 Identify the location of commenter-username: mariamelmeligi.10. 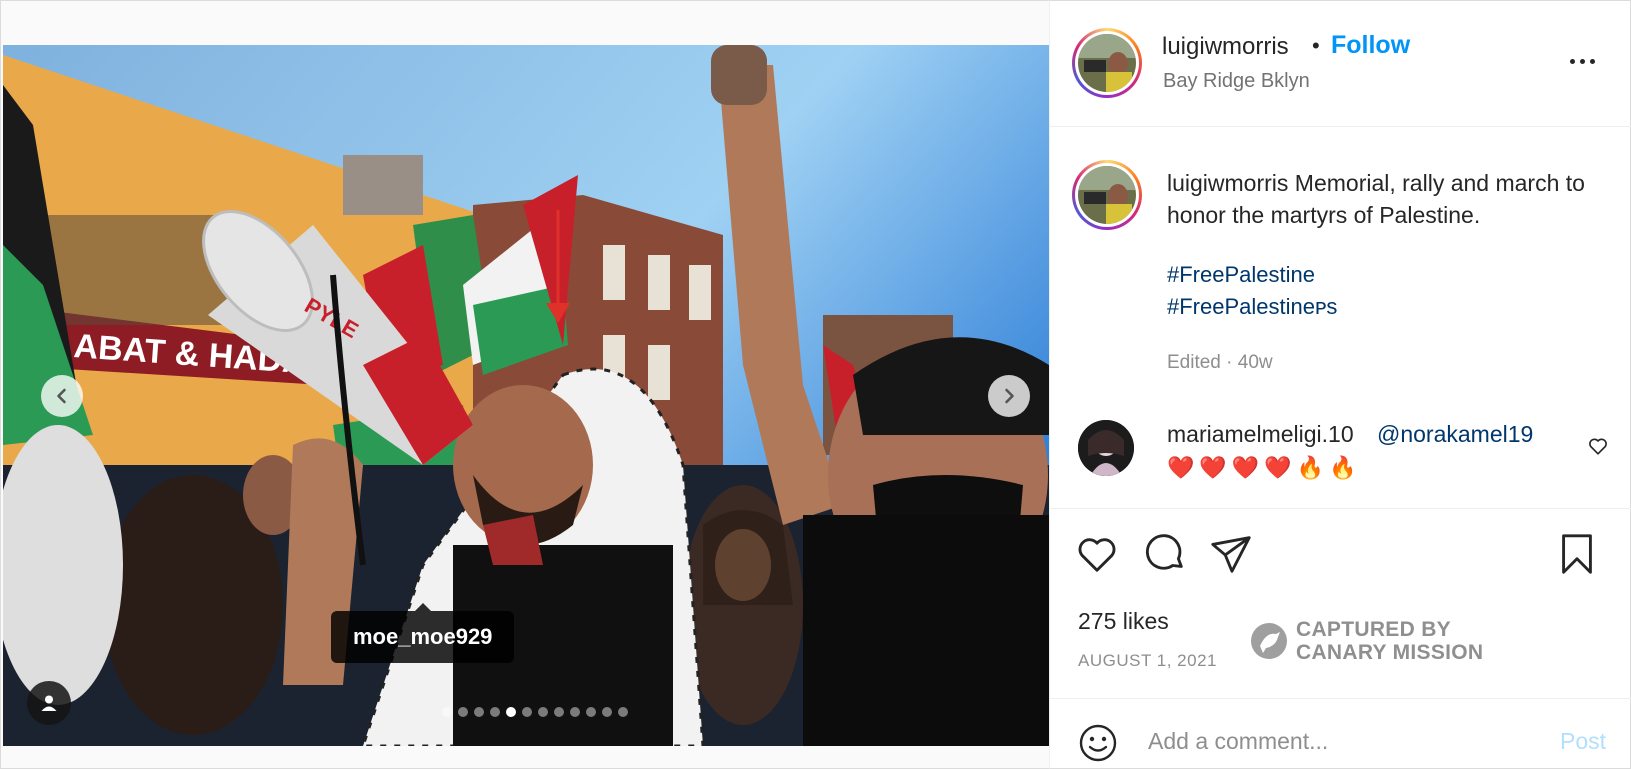
(1260, 434).